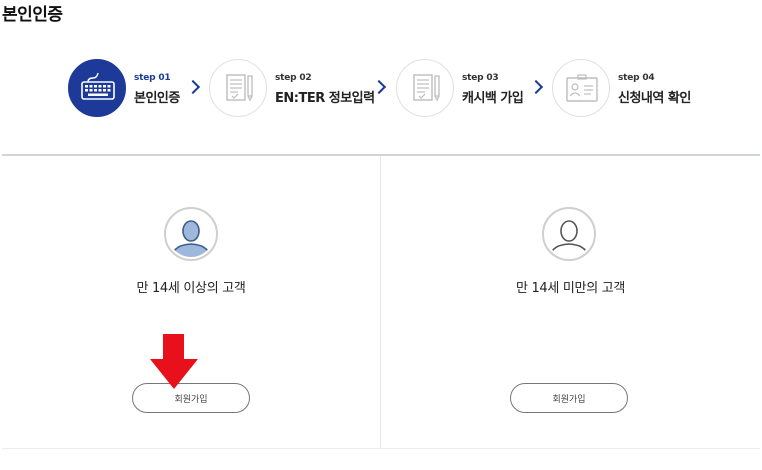 The width and height of the screenshot is (762, 470). What do you see at coordinates (152, 78) in the screenshot?
I see `step-1-number: step 01` at bounding box center [152, 78].